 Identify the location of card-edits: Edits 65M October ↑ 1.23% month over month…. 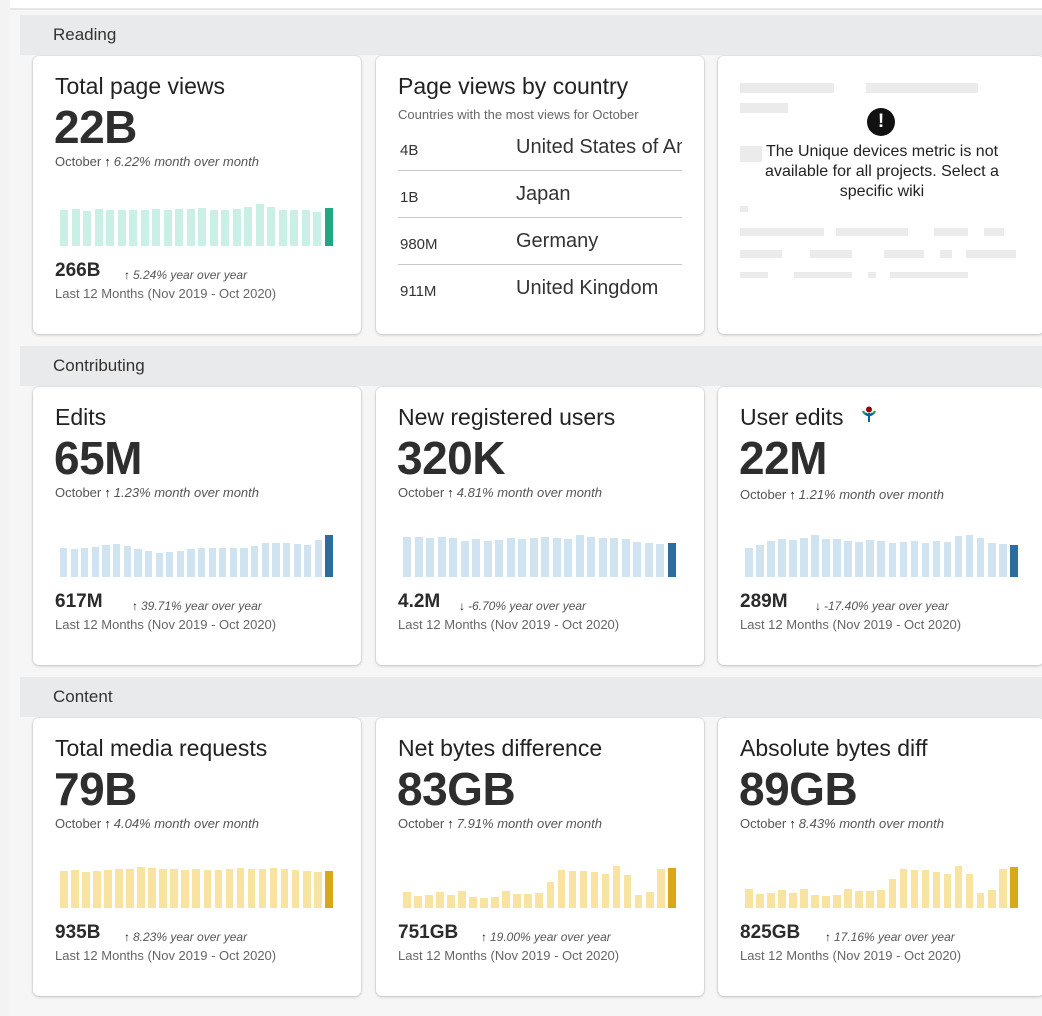
(197, 526).